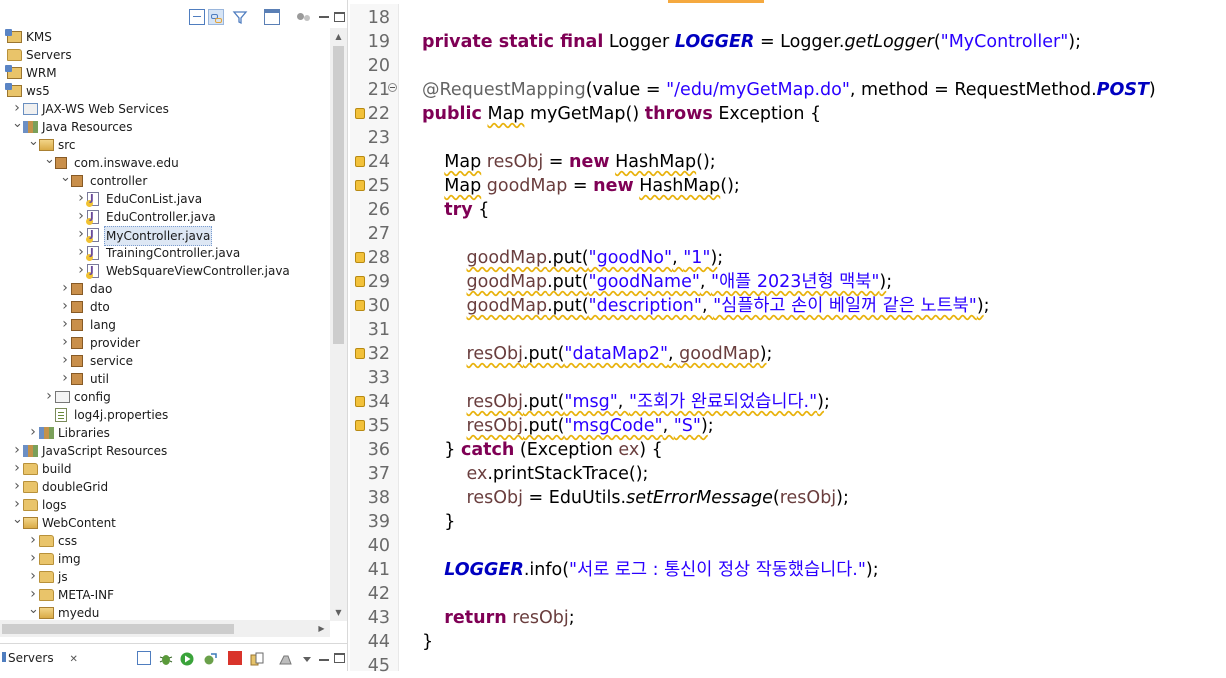 The height and width of the screenshot is (678, 1226). I want to click on vertical-scroll-thumb, so click(338, 195).